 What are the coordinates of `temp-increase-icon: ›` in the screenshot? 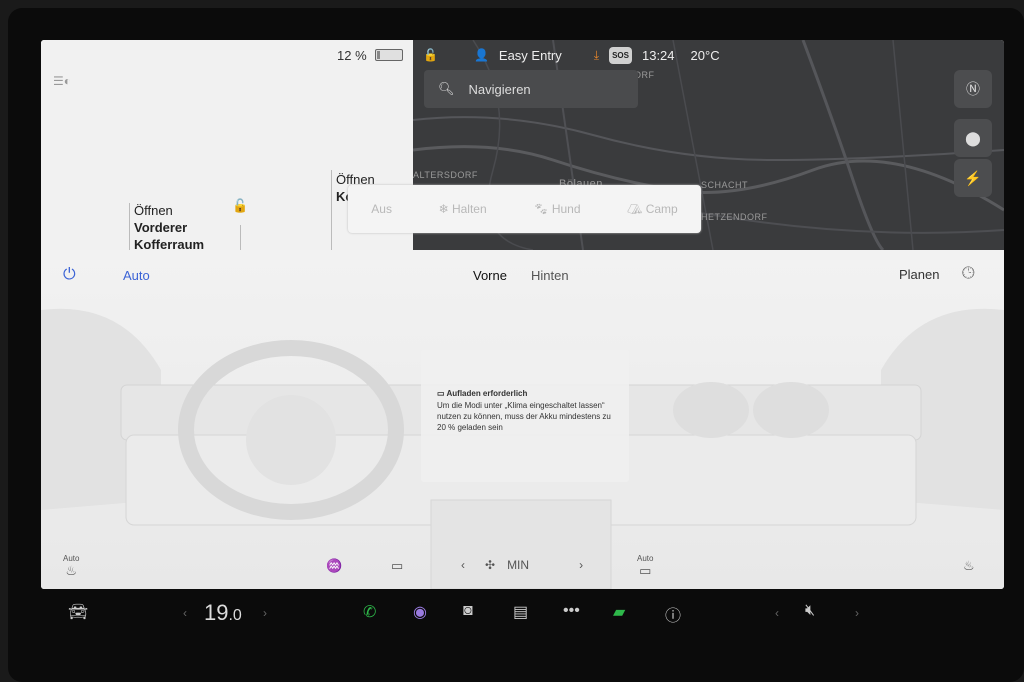 It's located at (265, 613).